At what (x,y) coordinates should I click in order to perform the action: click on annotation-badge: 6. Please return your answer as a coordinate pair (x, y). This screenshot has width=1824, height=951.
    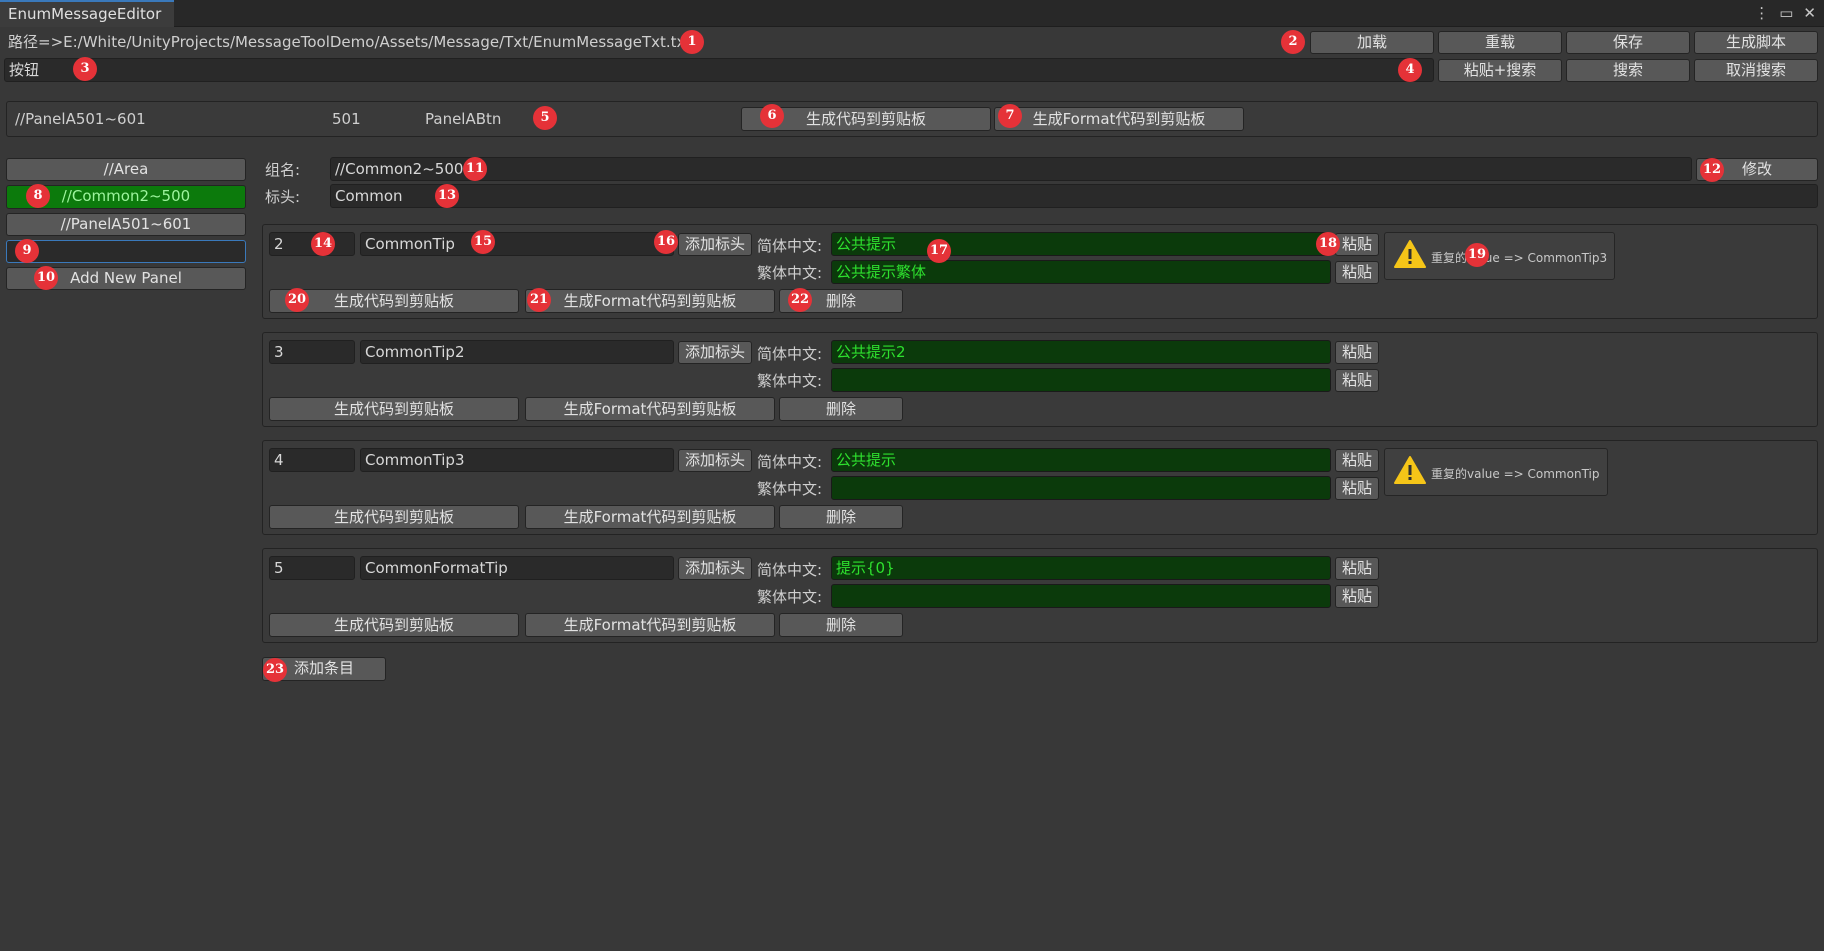
    Looking at the image, I should click on (772, 116).